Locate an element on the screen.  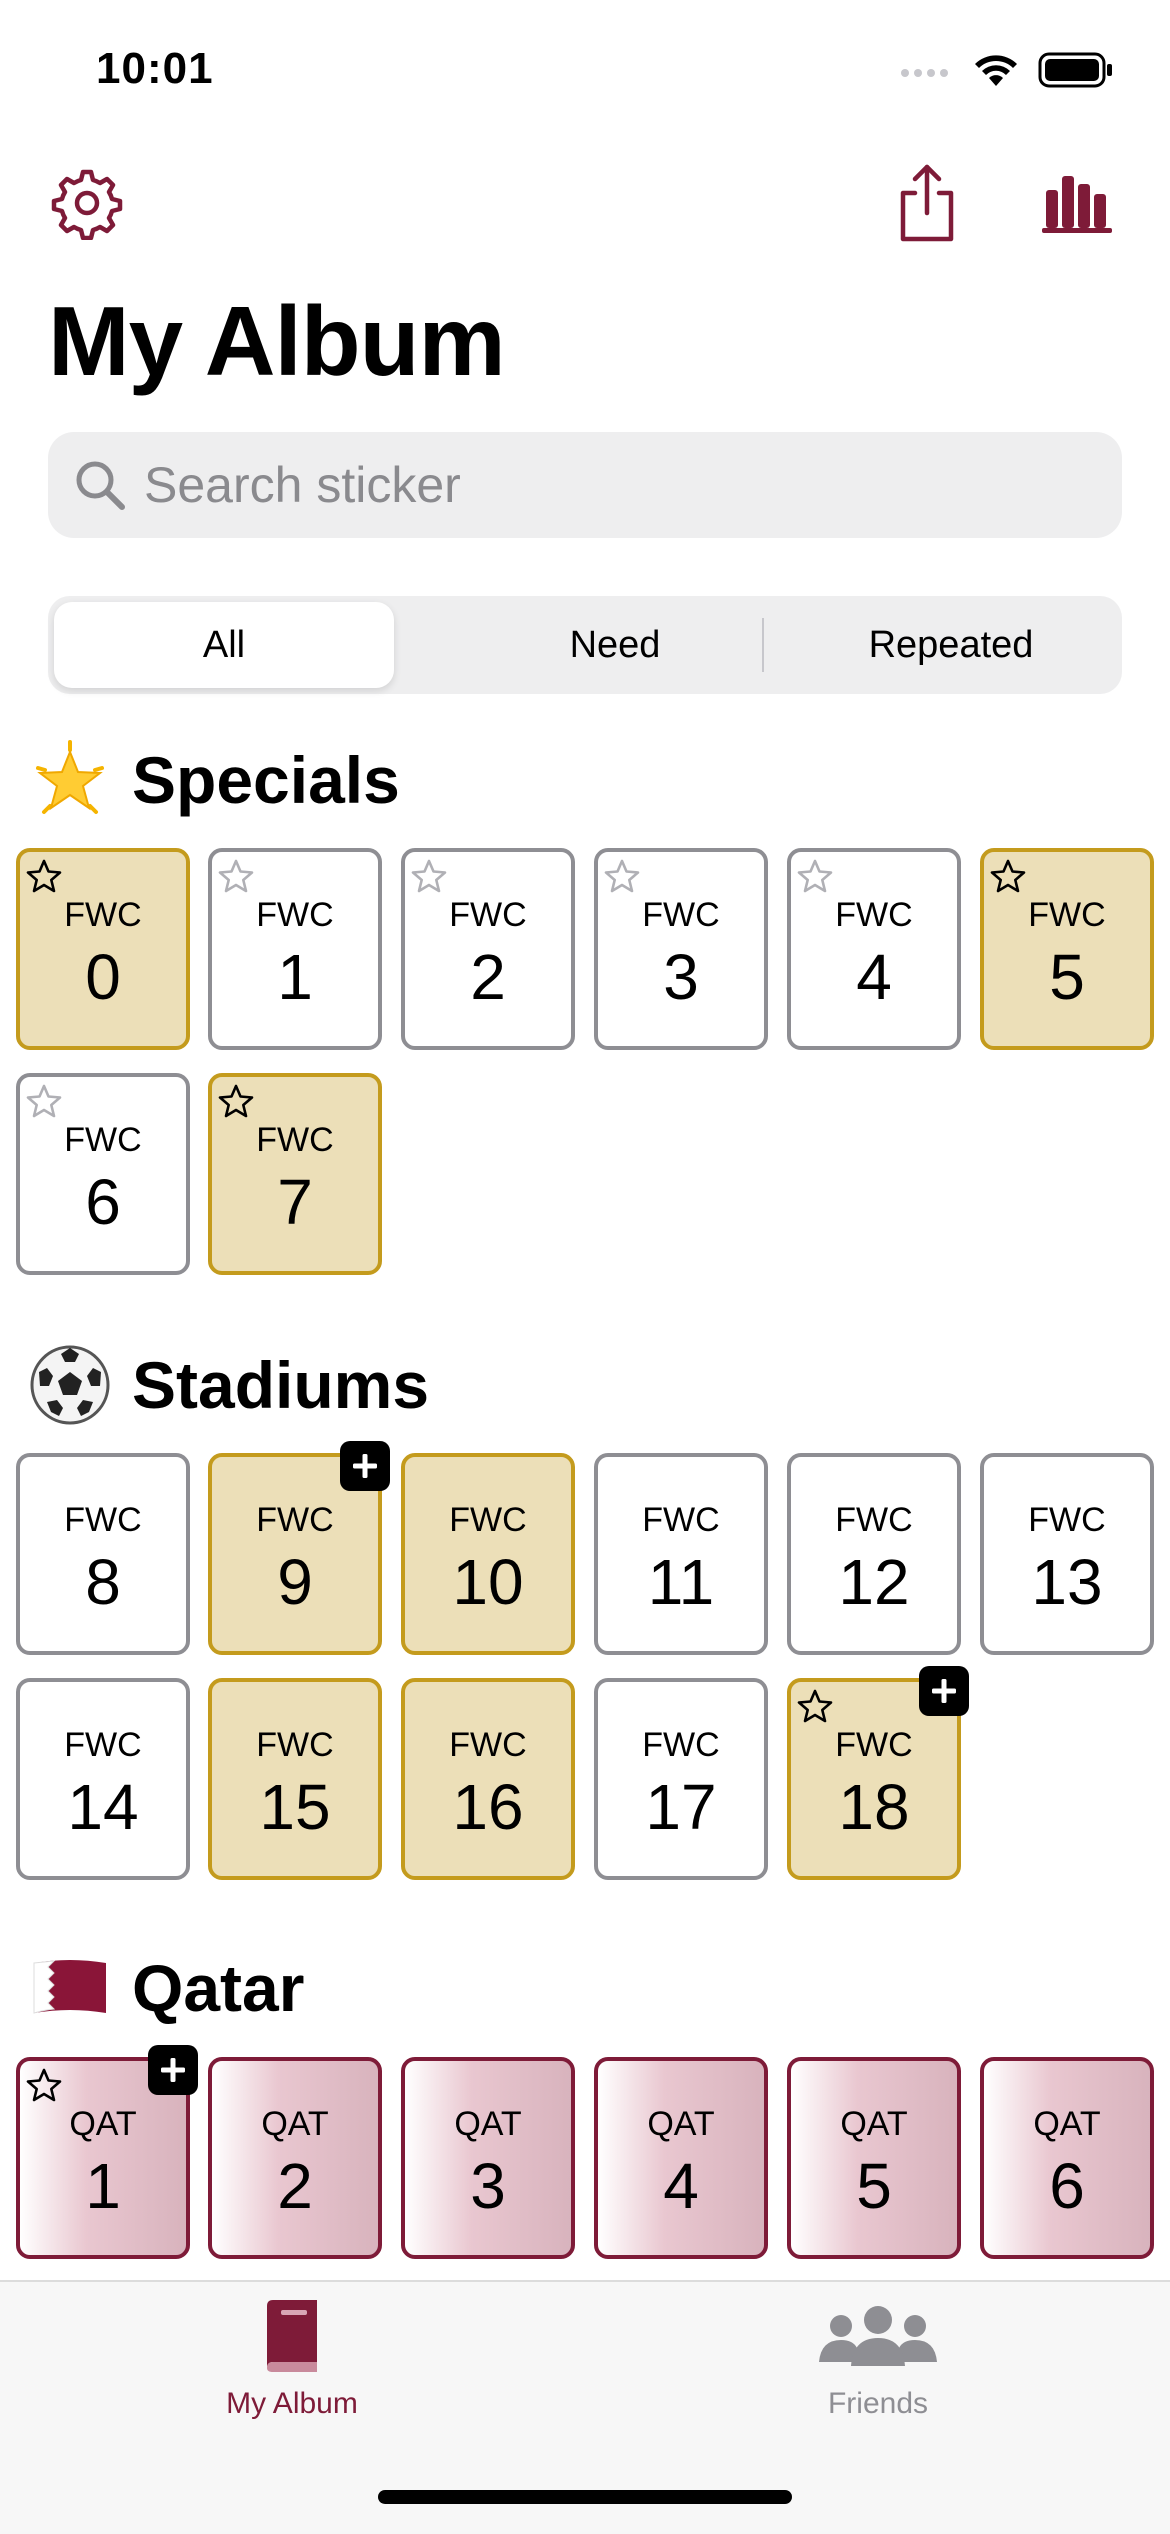
sticker-card: FWC 4 is located at coordinates (874, 949).